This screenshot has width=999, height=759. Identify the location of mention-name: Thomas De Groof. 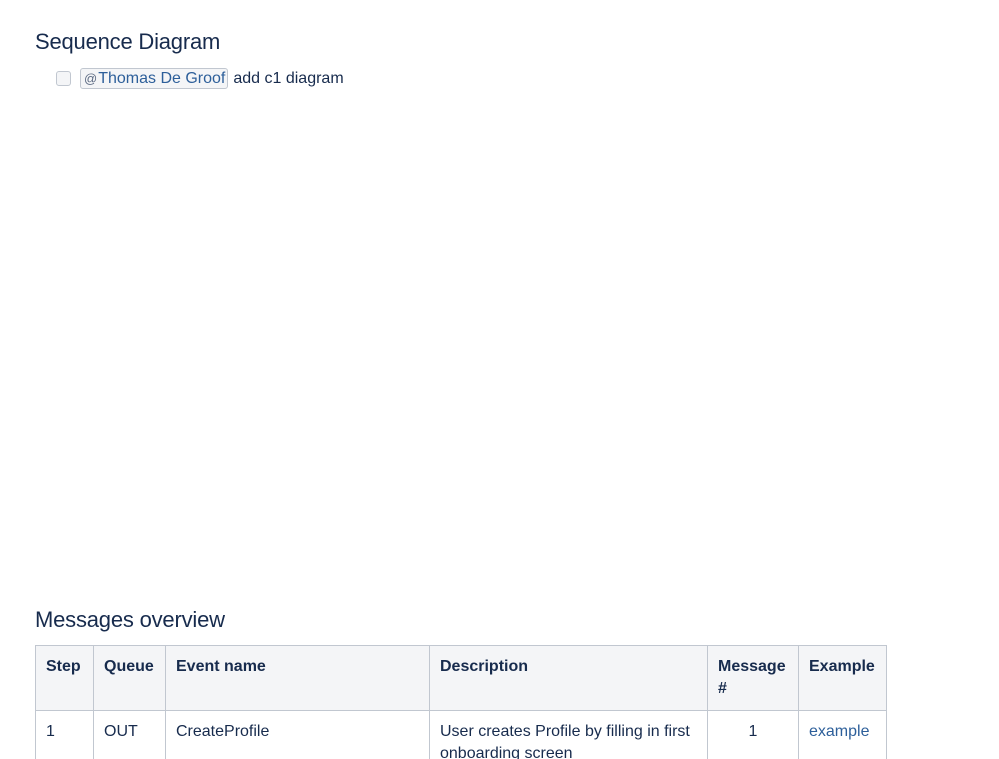
(162, 78).